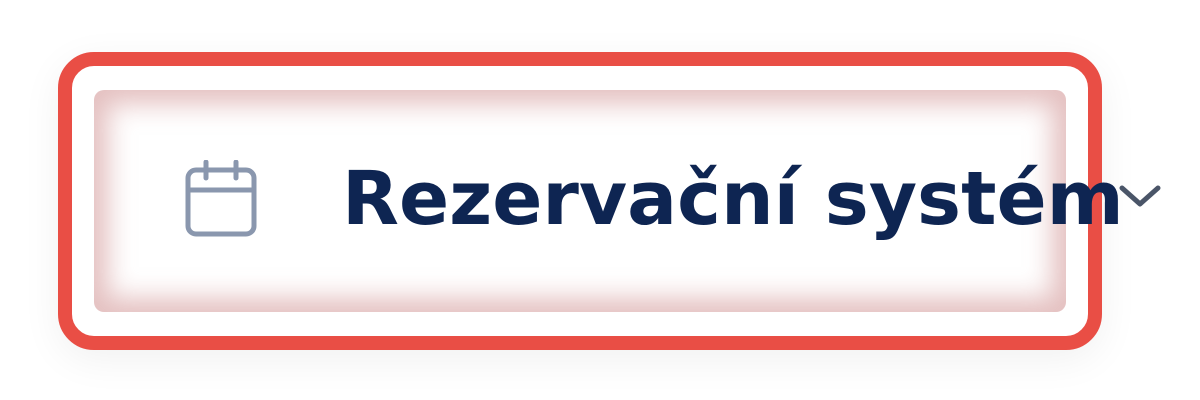 The image size is (1200, 400). What do you see at coordinates (733, 199) in the screenshot?
I see `sidebar-item-label: Rezervační systém` at bounding box center [733, 199].